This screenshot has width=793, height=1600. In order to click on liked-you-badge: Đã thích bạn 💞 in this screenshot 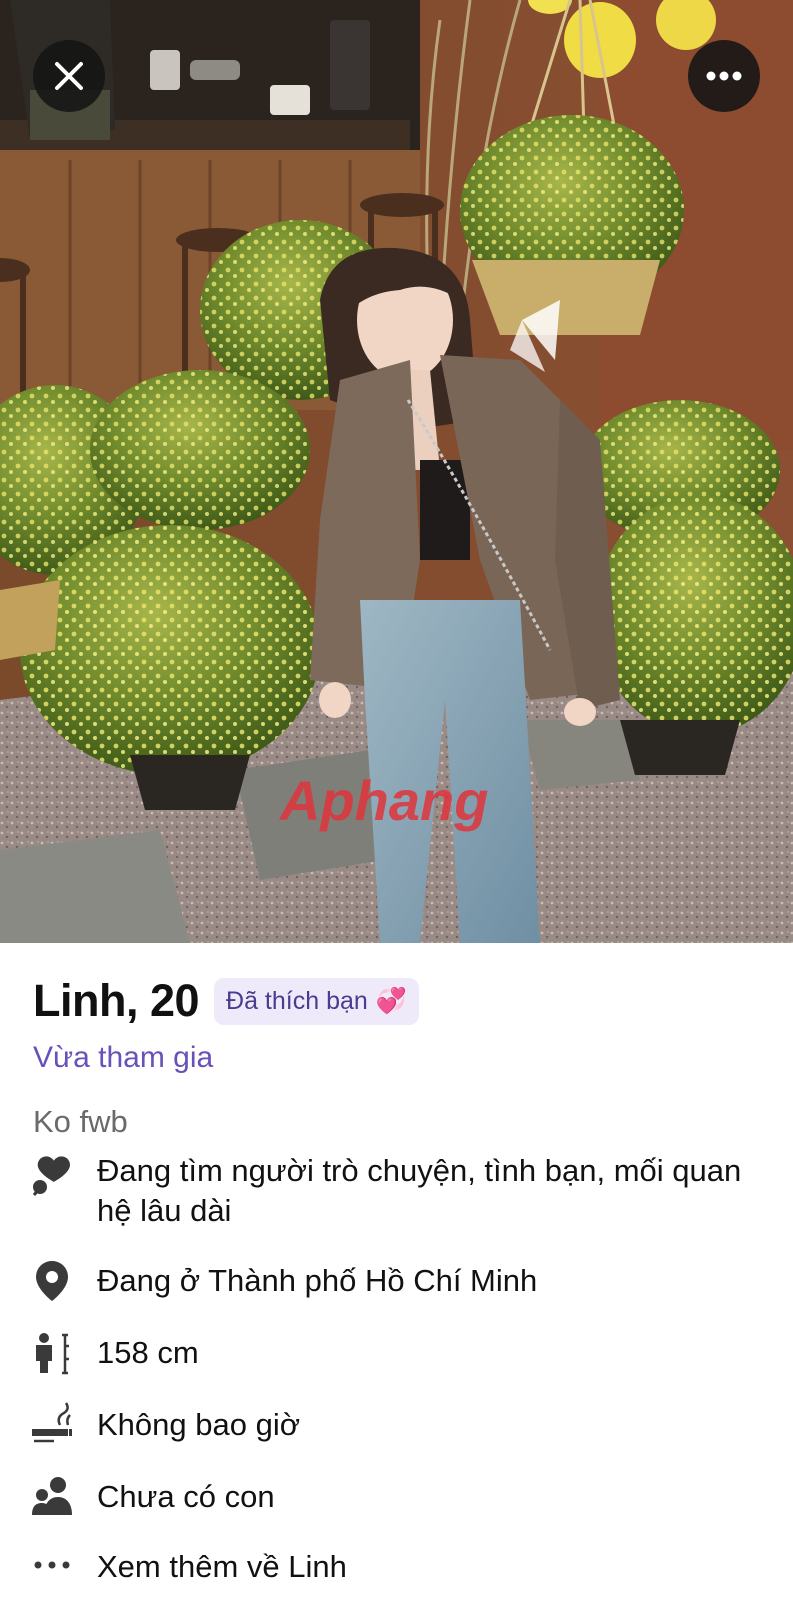, I will do `click(316, 1001)`.